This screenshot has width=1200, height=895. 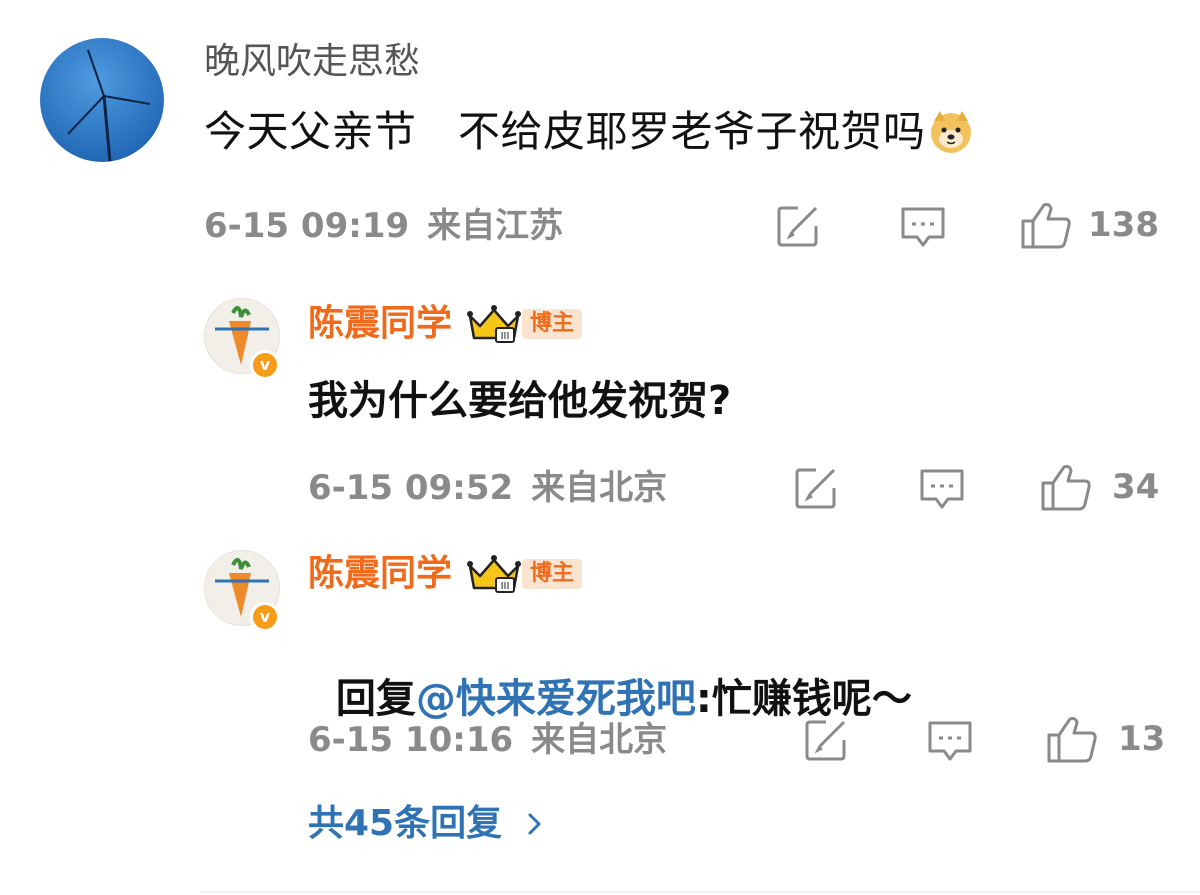 I want to click on comment-text: 今天父亲节 不给皮耶罗老爷子祝贺吗, so click(x=565, y=131).